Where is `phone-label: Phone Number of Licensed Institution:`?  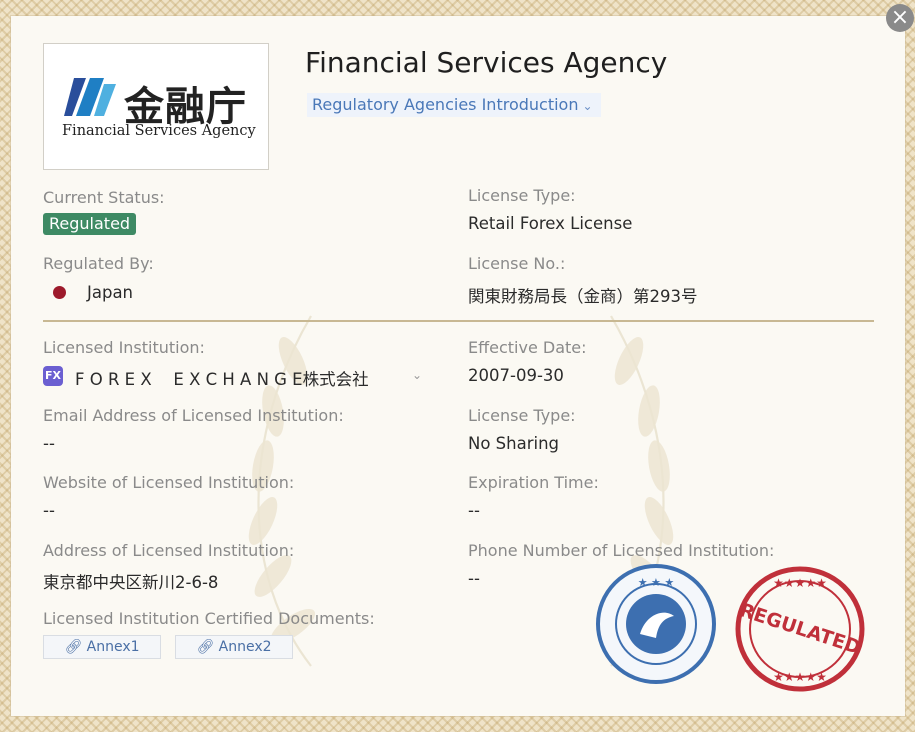 phone-label: Phone Number of Licensed Institution: is located at coordinates (621, 550).